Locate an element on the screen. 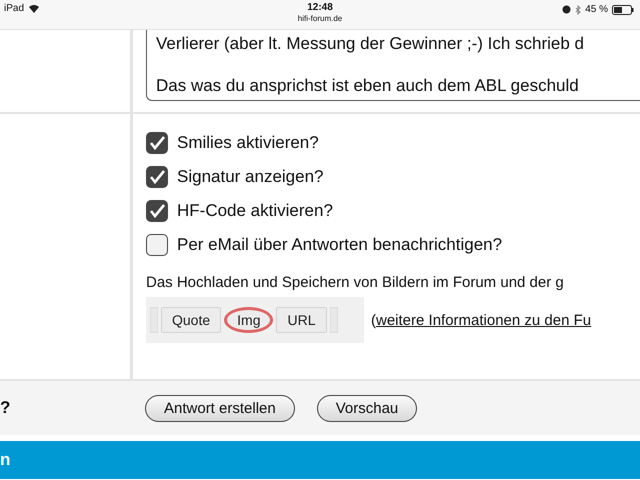  form-button: Antwort erstellen is located at coordinates (220, 408).